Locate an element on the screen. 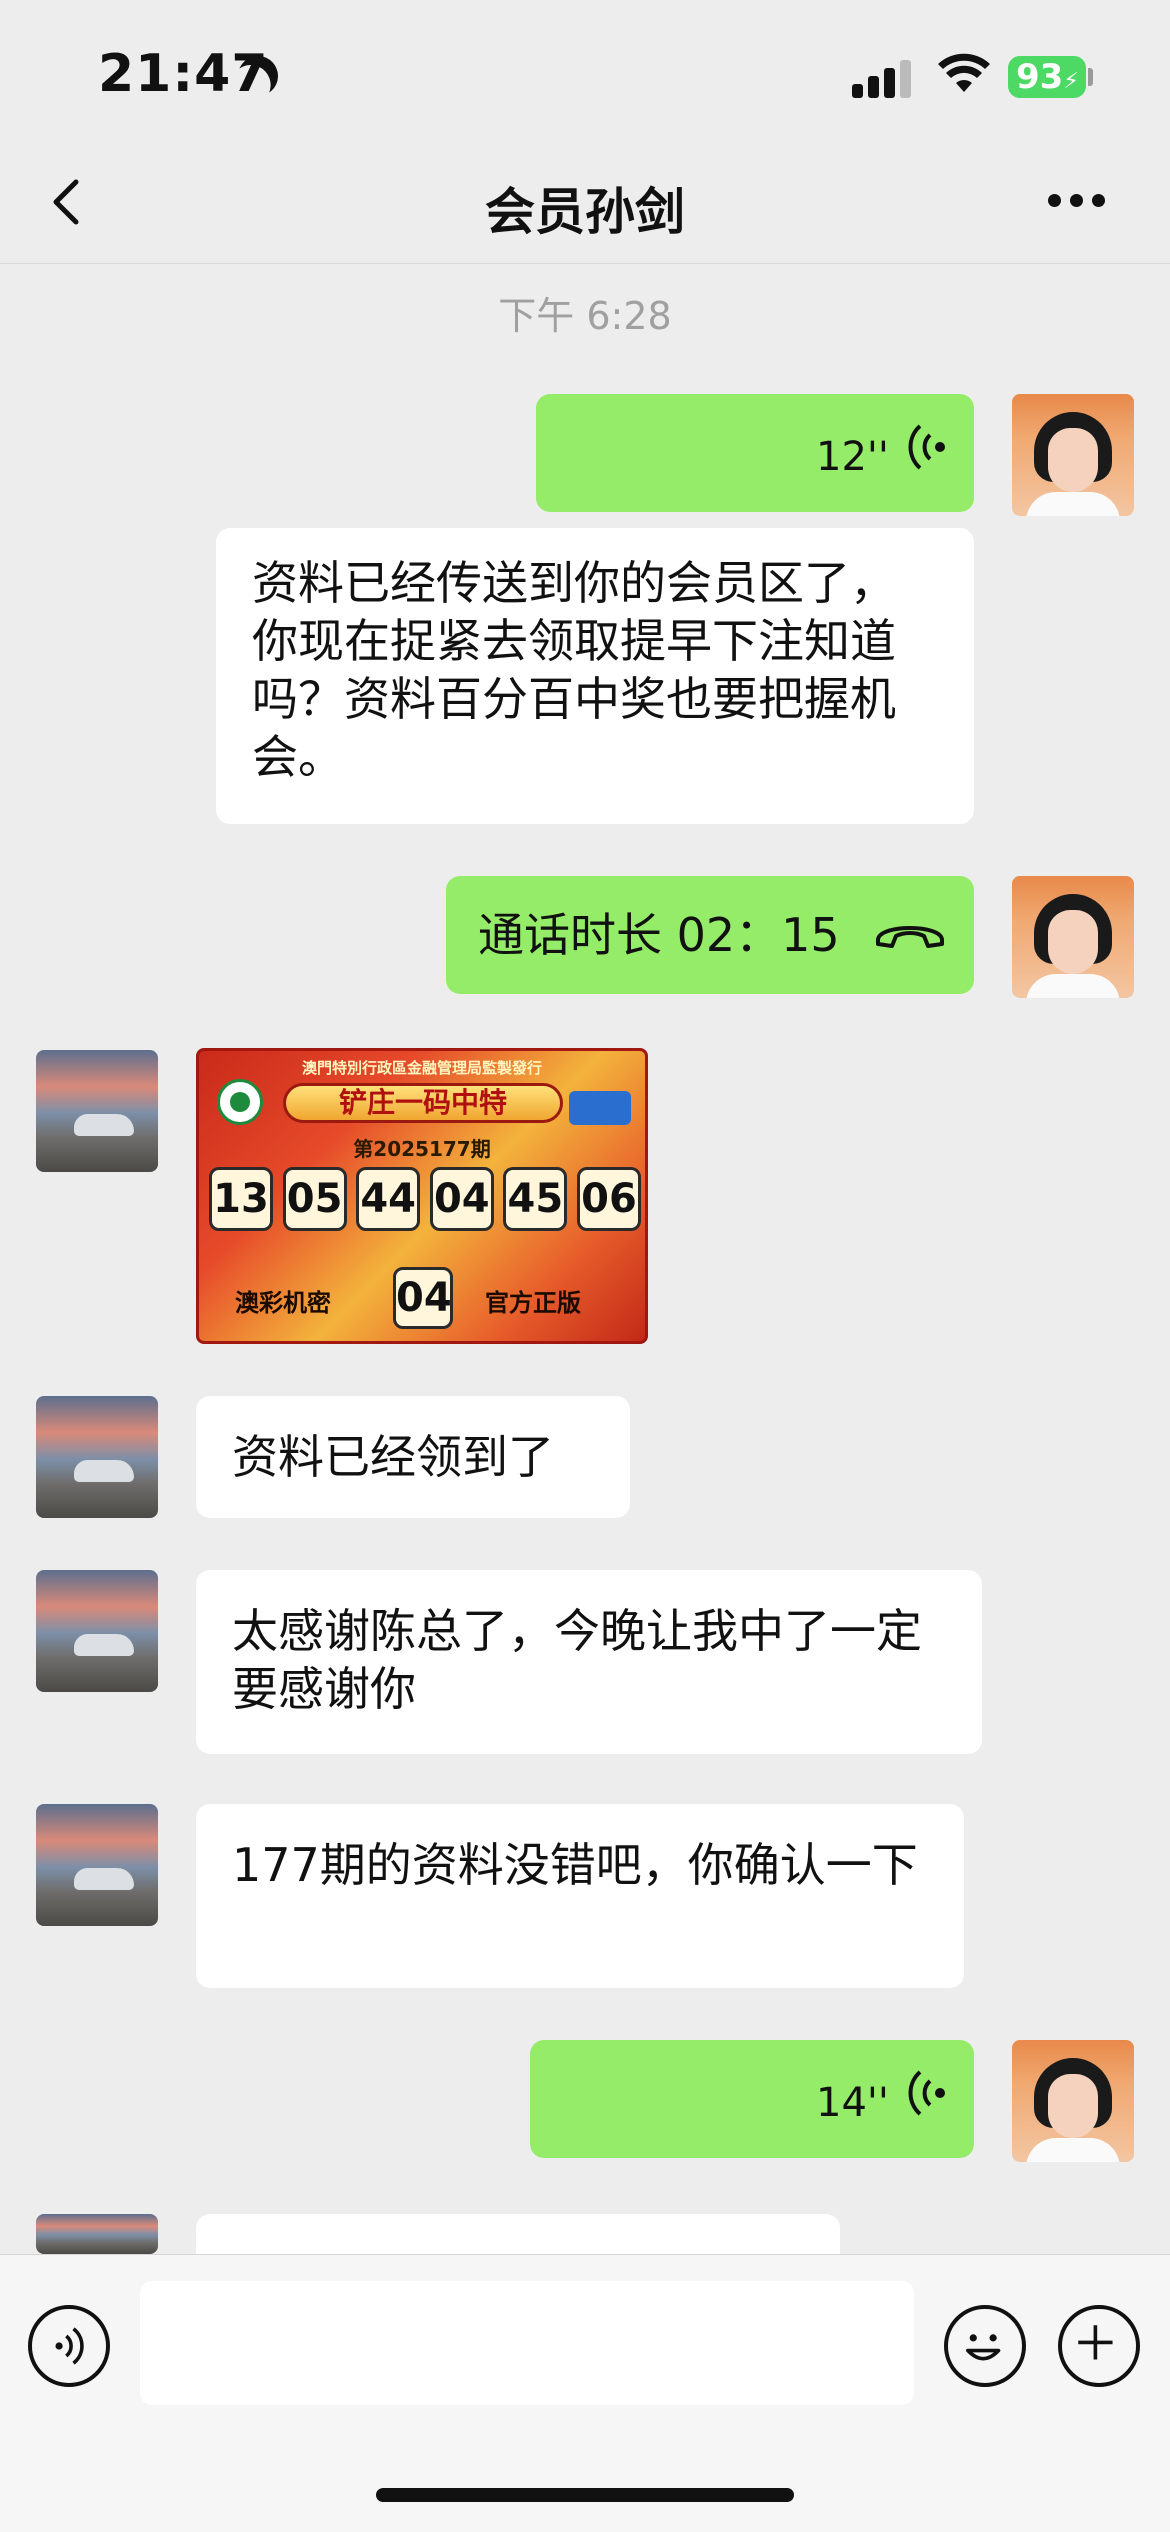  voice-message: 14'' is located at coordinates (752, 2099).